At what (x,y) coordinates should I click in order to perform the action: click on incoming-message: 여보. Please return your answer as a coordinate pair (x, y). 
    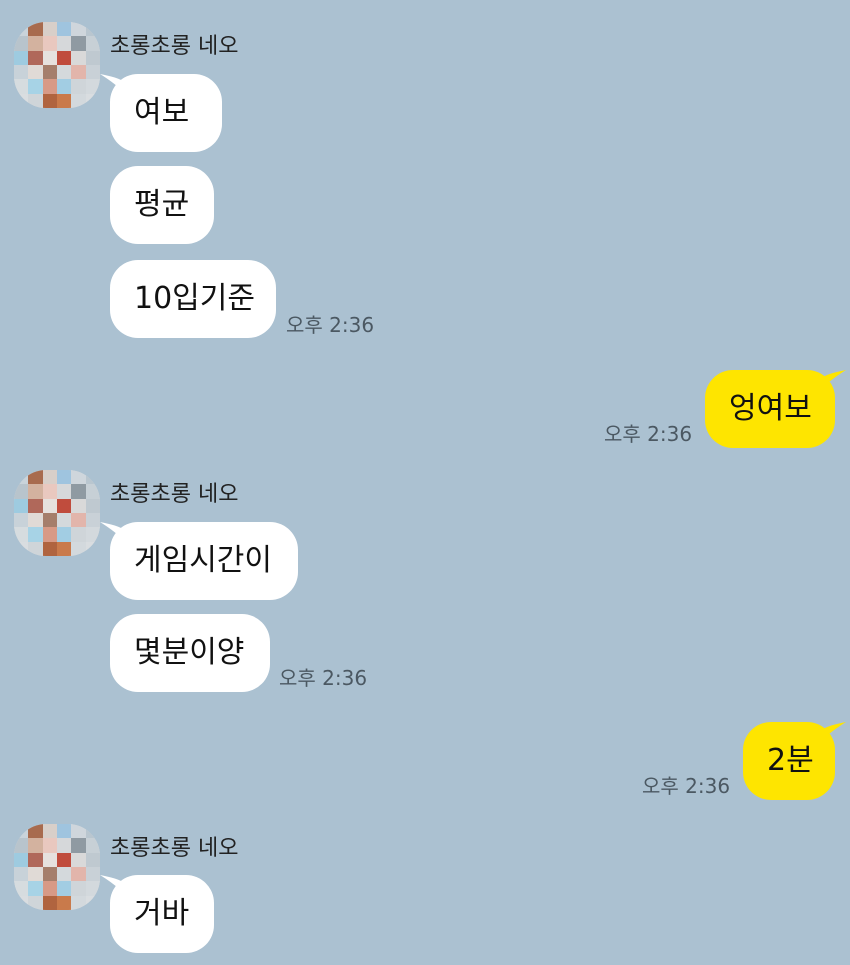
    Looking at the image, I should click on (166, 113).